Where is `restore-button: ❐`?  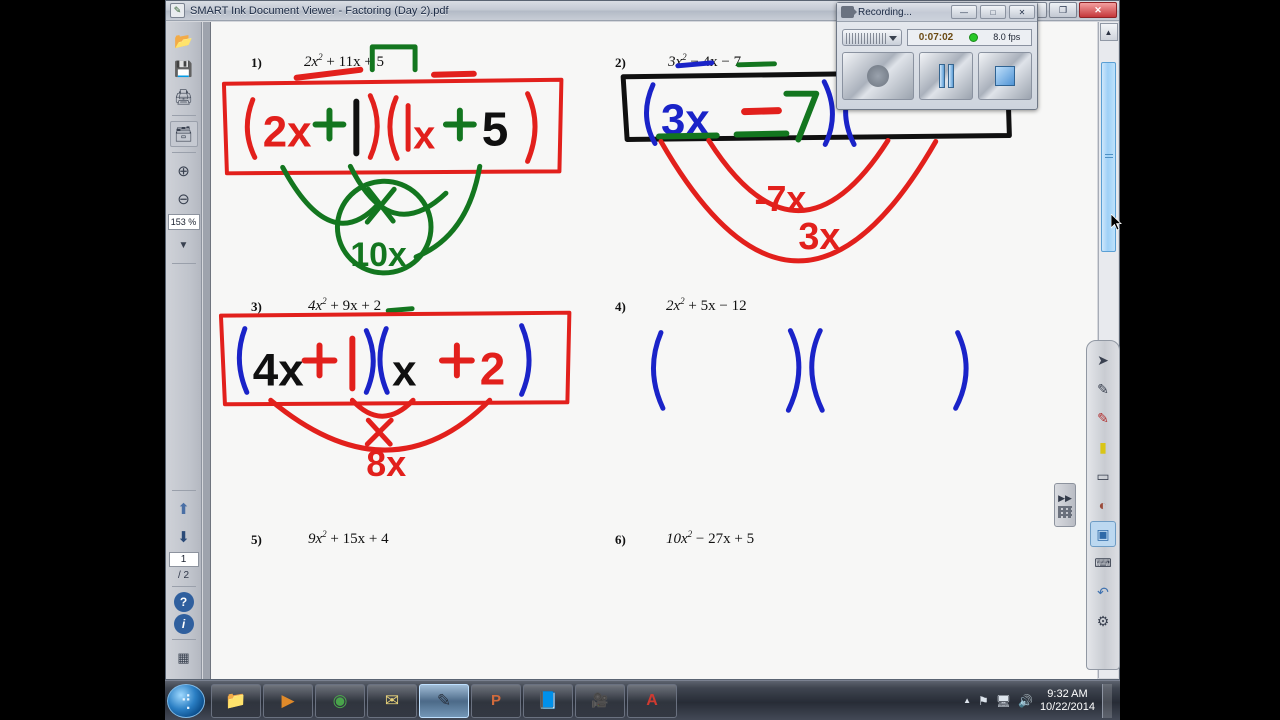 restore-button: ❐ is located at coordinates (1063, 10).